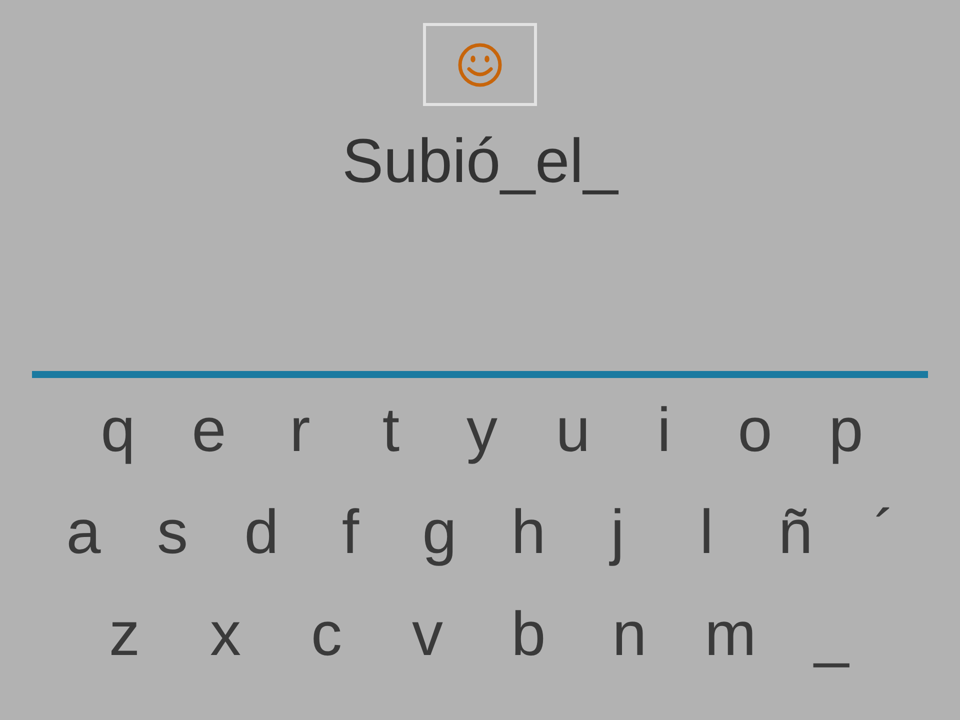 The width and height of the screenshot is (960, 720). Describe the element at coordinates (427, 635) in the screenshot. I see `letter-key: v` at that location.